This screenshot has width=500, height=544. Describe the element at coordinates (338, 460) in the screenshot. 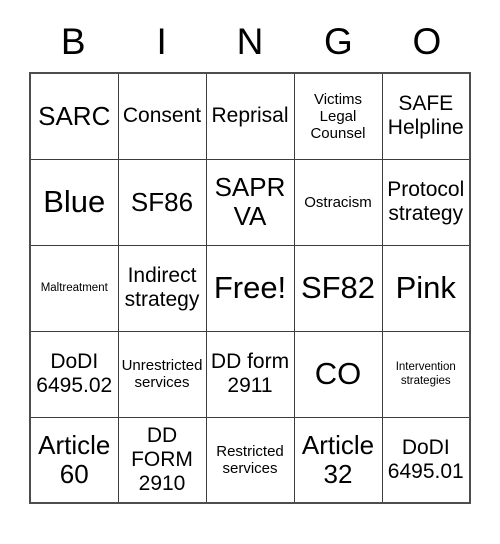

I see `bingo-cell: Article 32` at that location.